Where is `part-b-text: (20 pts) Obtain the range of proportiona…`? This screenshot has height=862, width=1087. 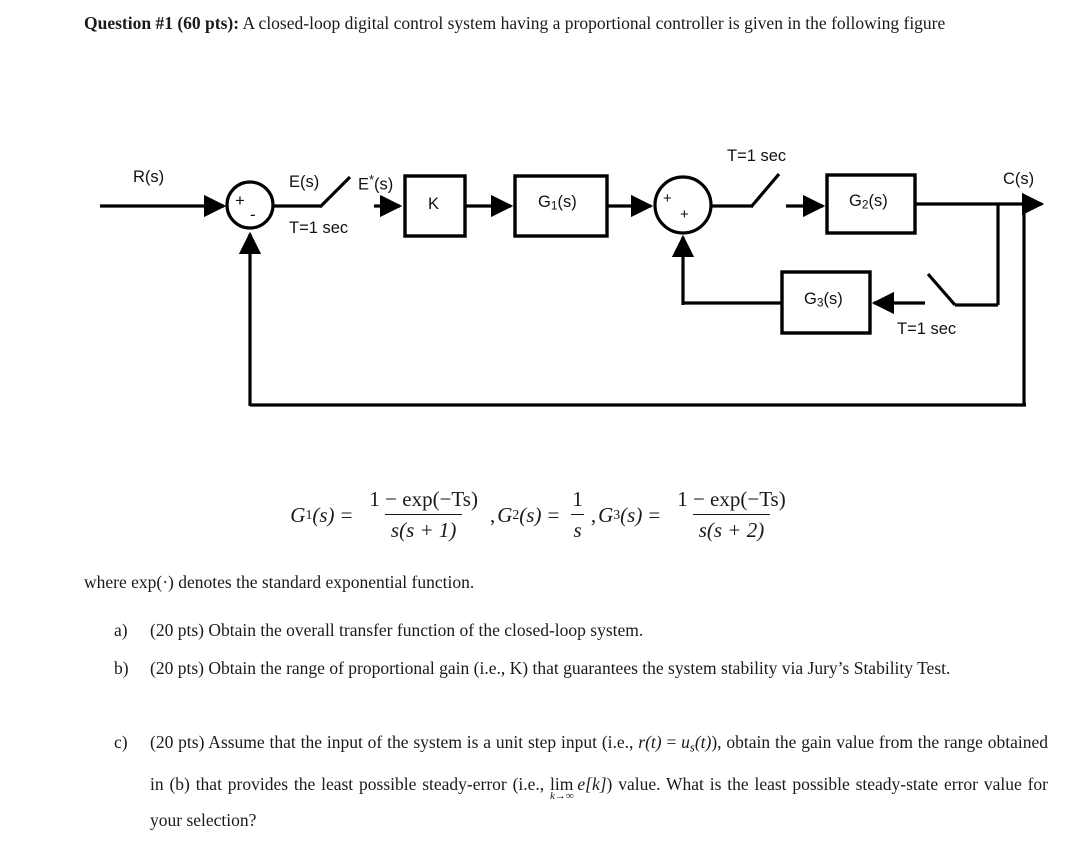 part-b-text: (20 pts) Obtain the range of proportiona… is located at coordinates (550, 668).